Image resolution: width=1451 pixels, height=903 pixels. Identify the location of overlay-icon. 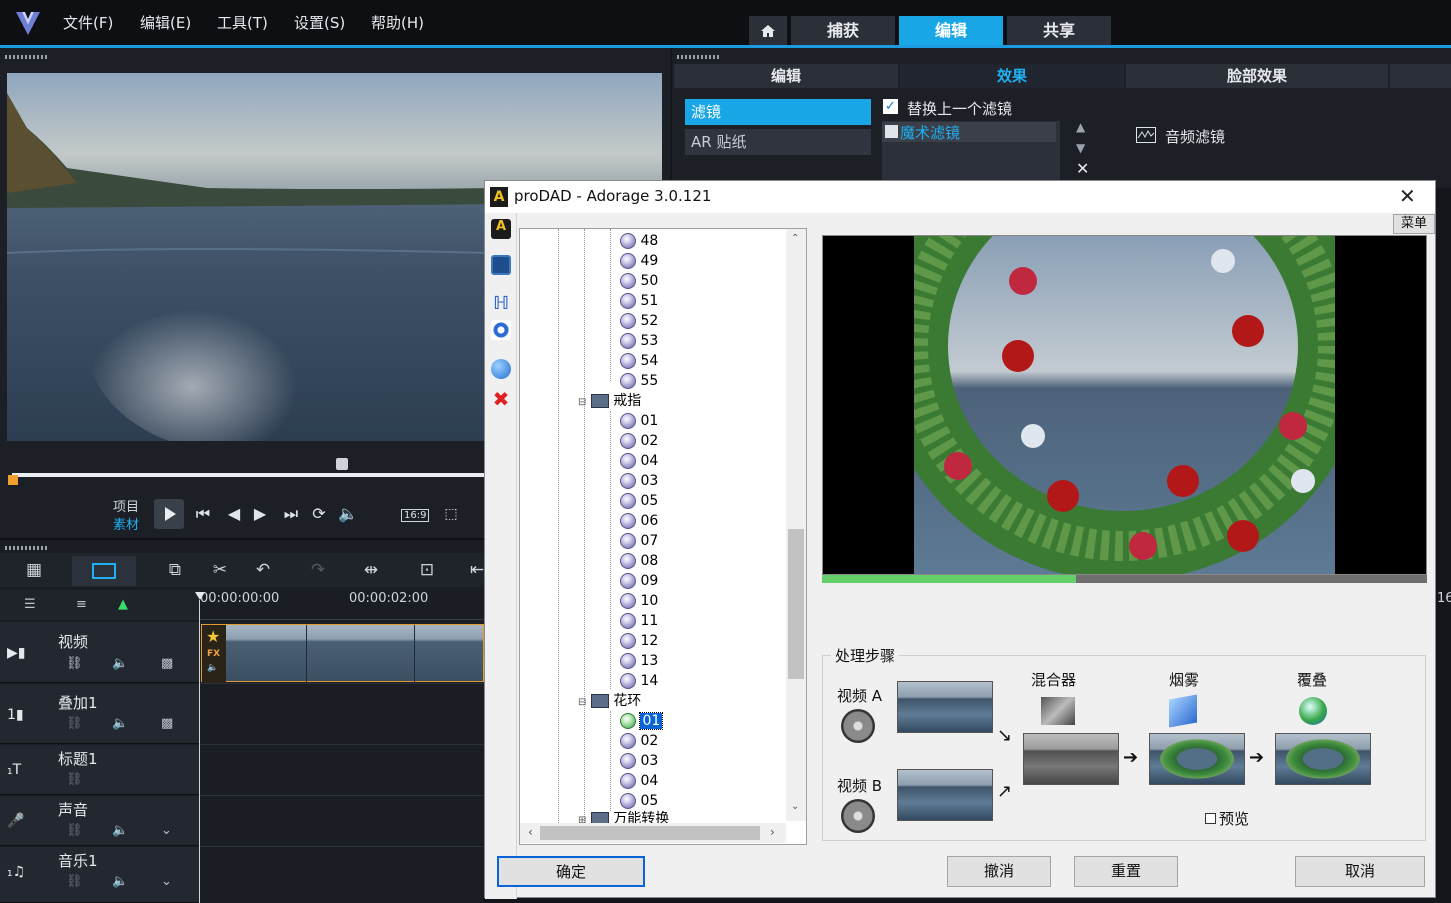
(1313, 711).